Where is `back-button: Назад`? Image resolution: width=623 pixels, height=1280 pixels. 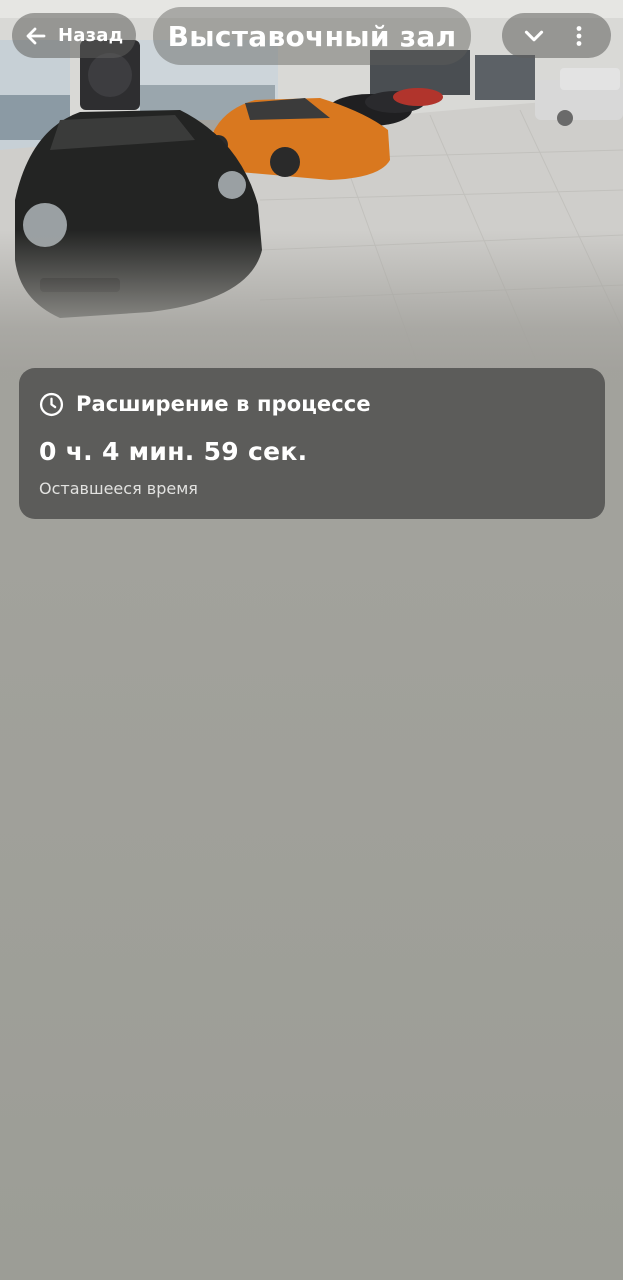 back-button: Назад is located at coordinates (74, 35).